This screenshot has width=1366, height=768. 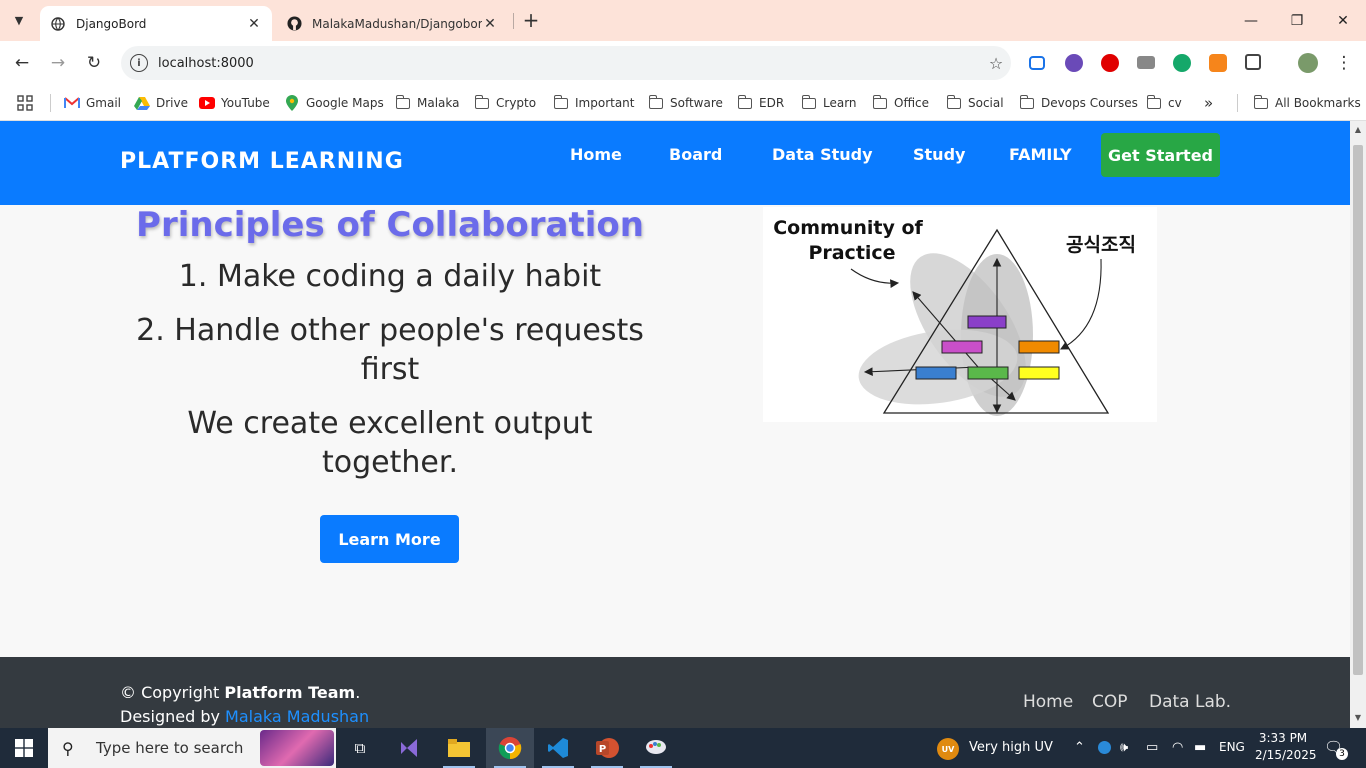 What do you see at coordinates (1344, 63) in the screenshot?
I see `menu-kebab-icon: ⋮` at bounding box center [1344, 63].